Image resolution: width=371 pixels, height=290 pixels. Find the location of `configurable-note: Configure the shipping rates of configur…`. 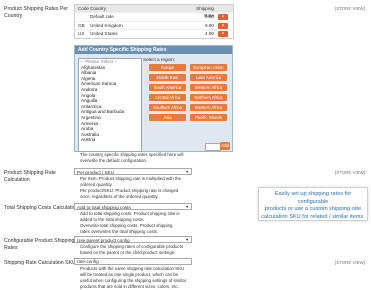

configurable-note: Configure the shipping rates of configur… is located at coordinates (131, 249).